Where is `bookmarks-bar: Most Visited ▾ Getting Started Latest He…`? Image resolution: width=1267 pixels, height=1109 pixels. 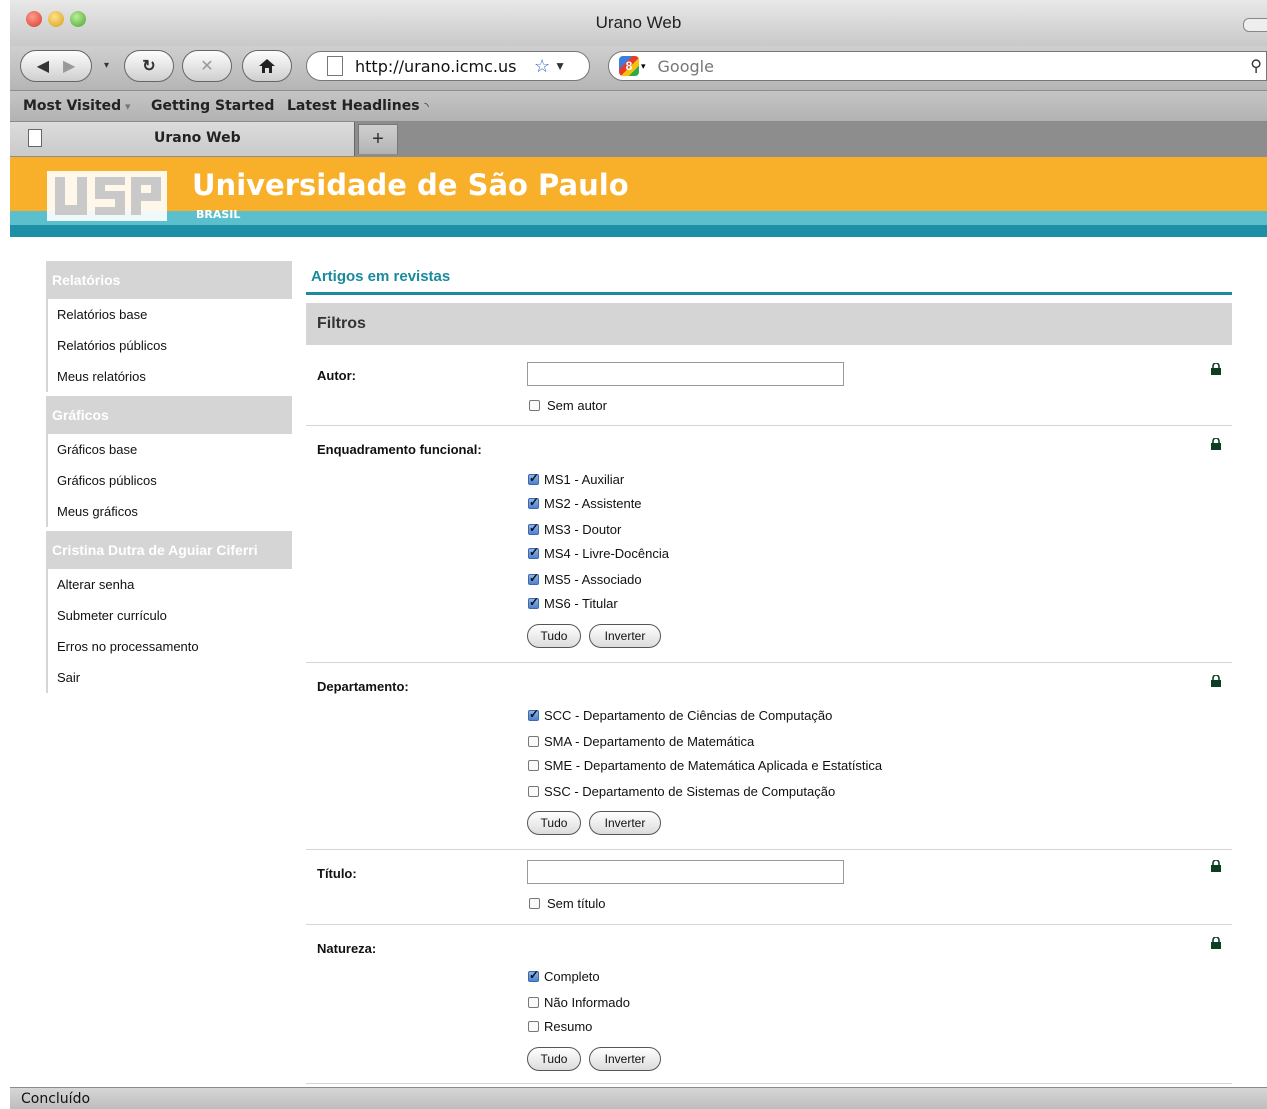
bookmarks-bar: Most Visited ▾ Getting Started Latest He… is located at coordinates (638, 106).